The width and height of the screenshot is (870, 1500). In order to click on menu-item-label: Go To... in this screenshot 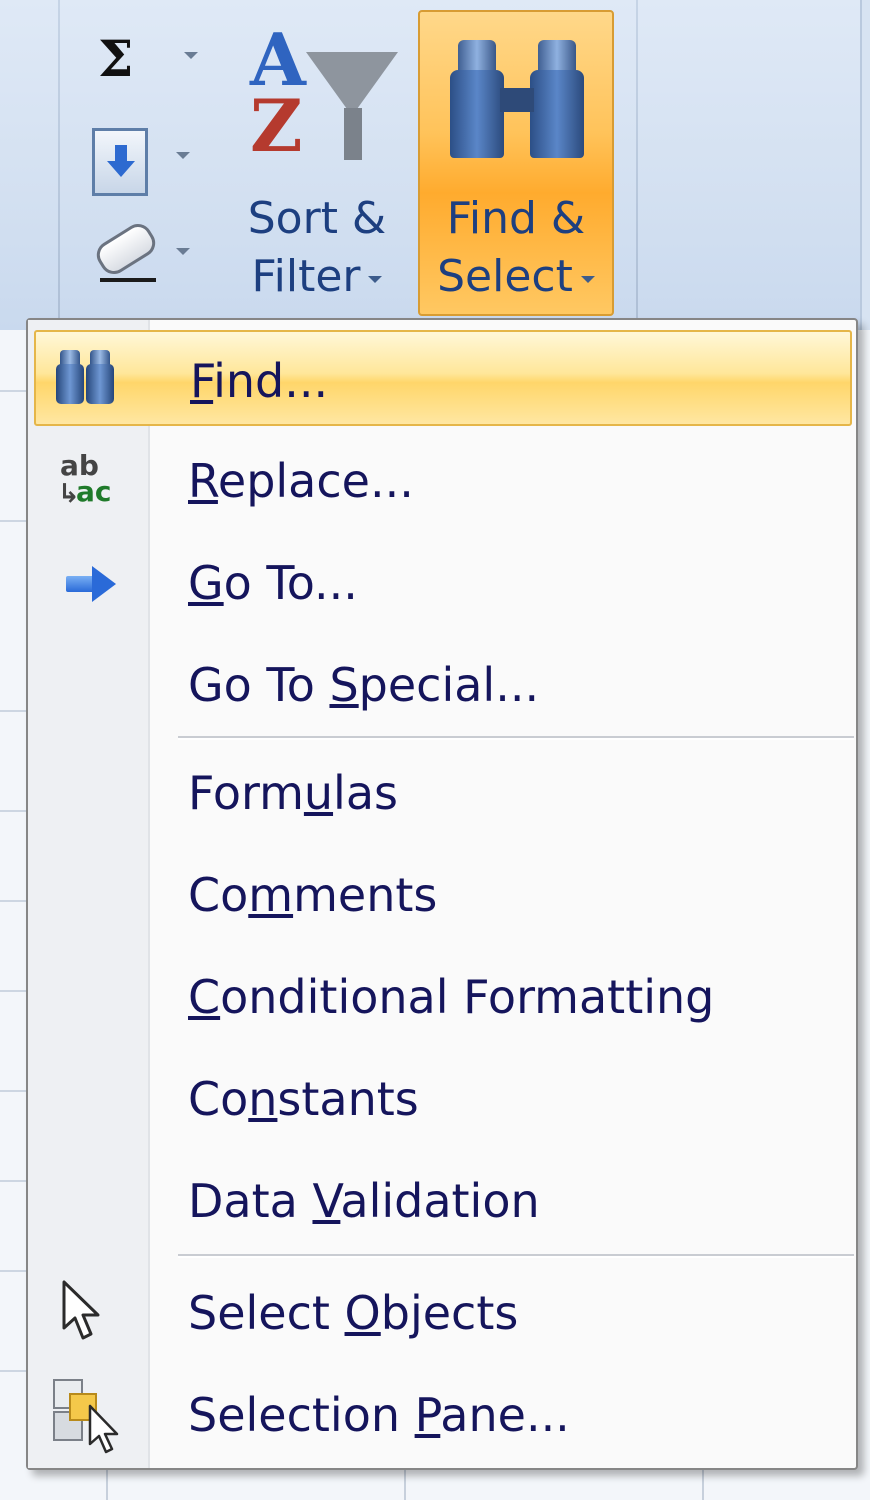, I will do `click(273, 583)`.